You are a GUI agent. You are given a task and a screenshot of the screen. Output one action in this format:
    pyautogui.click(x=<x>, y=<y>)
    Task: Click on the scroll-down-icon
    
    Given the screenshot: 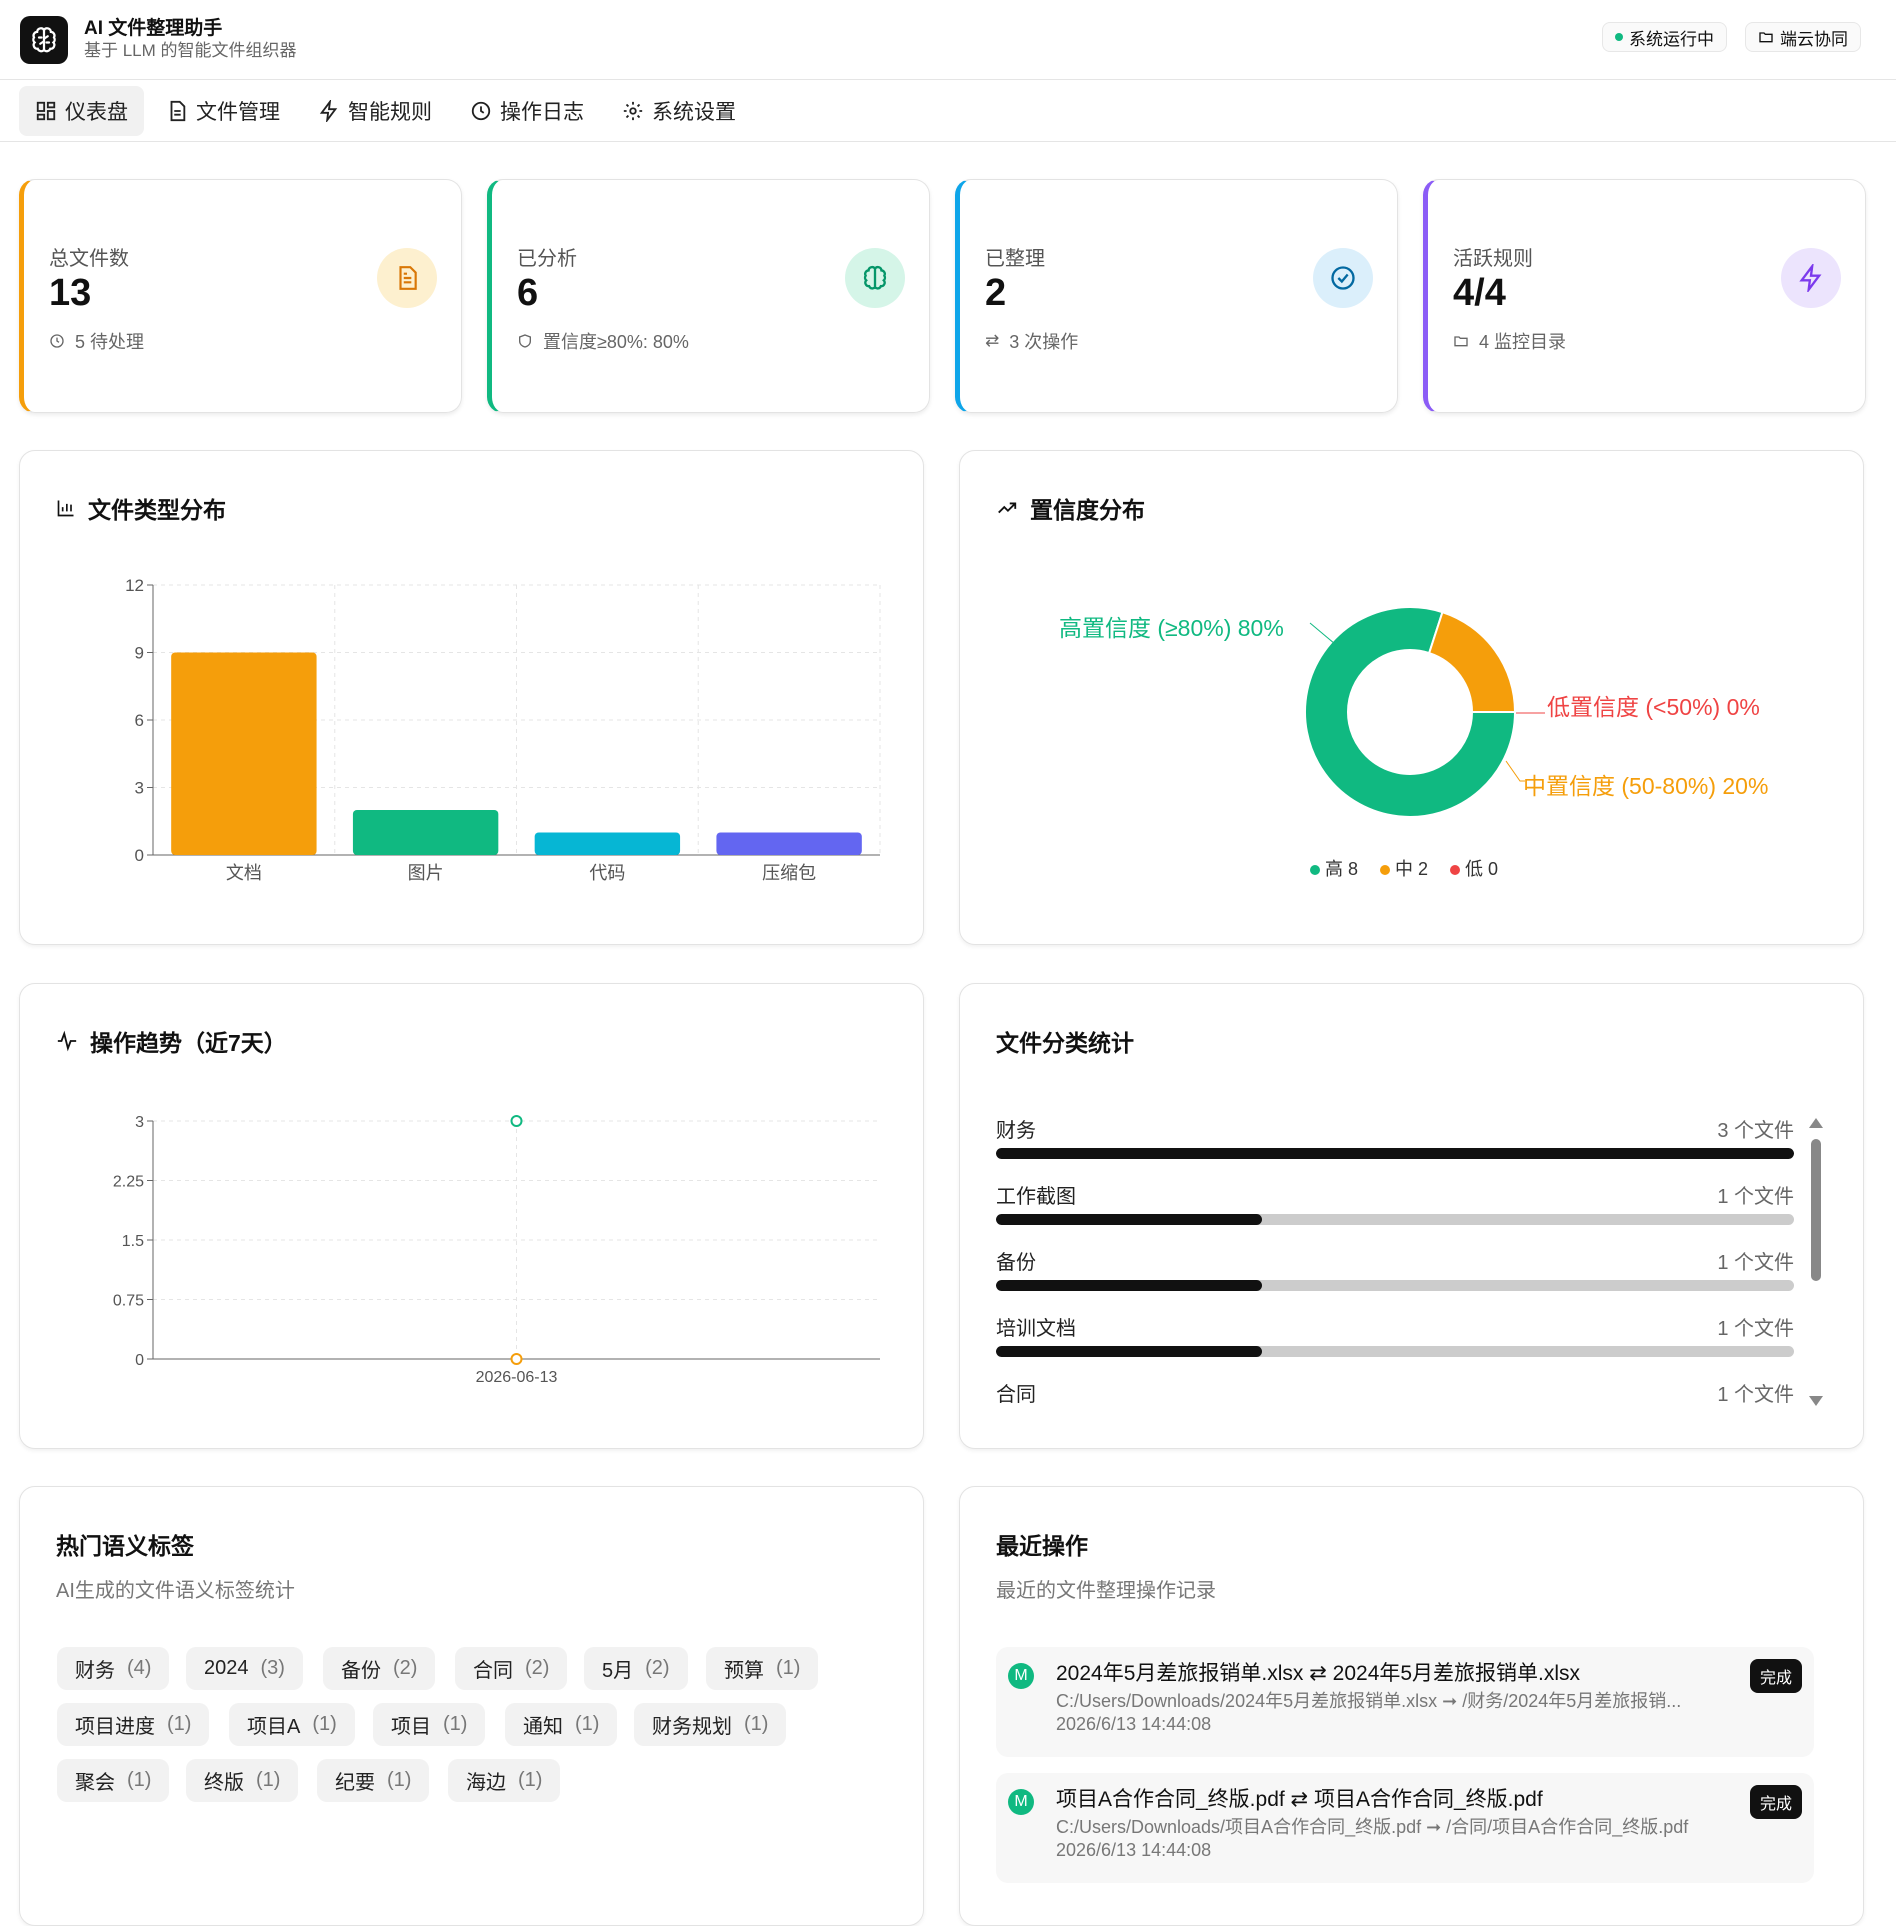 What is the action you would take?
    pyautogui.click(x=1816, y=1401)
    